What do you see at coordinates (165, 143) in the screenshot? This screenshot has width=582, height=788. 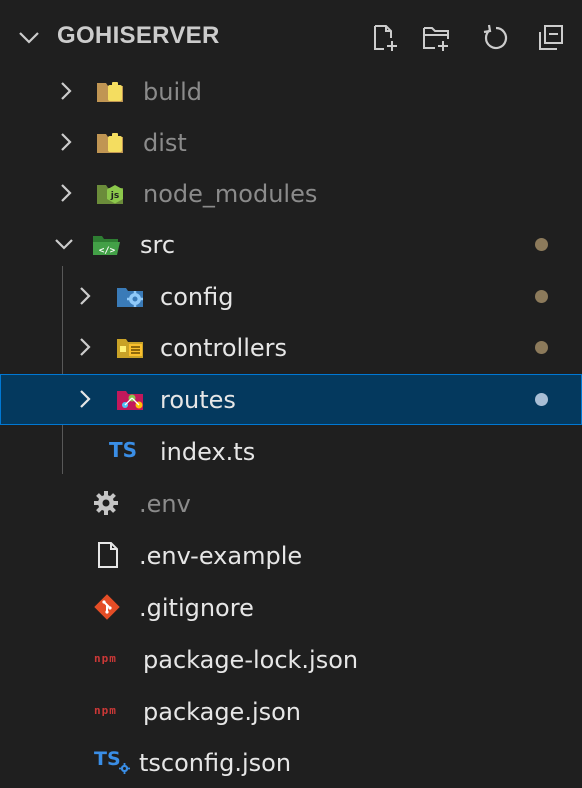 I see `tree-item-label: dist` at bounding box center [165, 143].